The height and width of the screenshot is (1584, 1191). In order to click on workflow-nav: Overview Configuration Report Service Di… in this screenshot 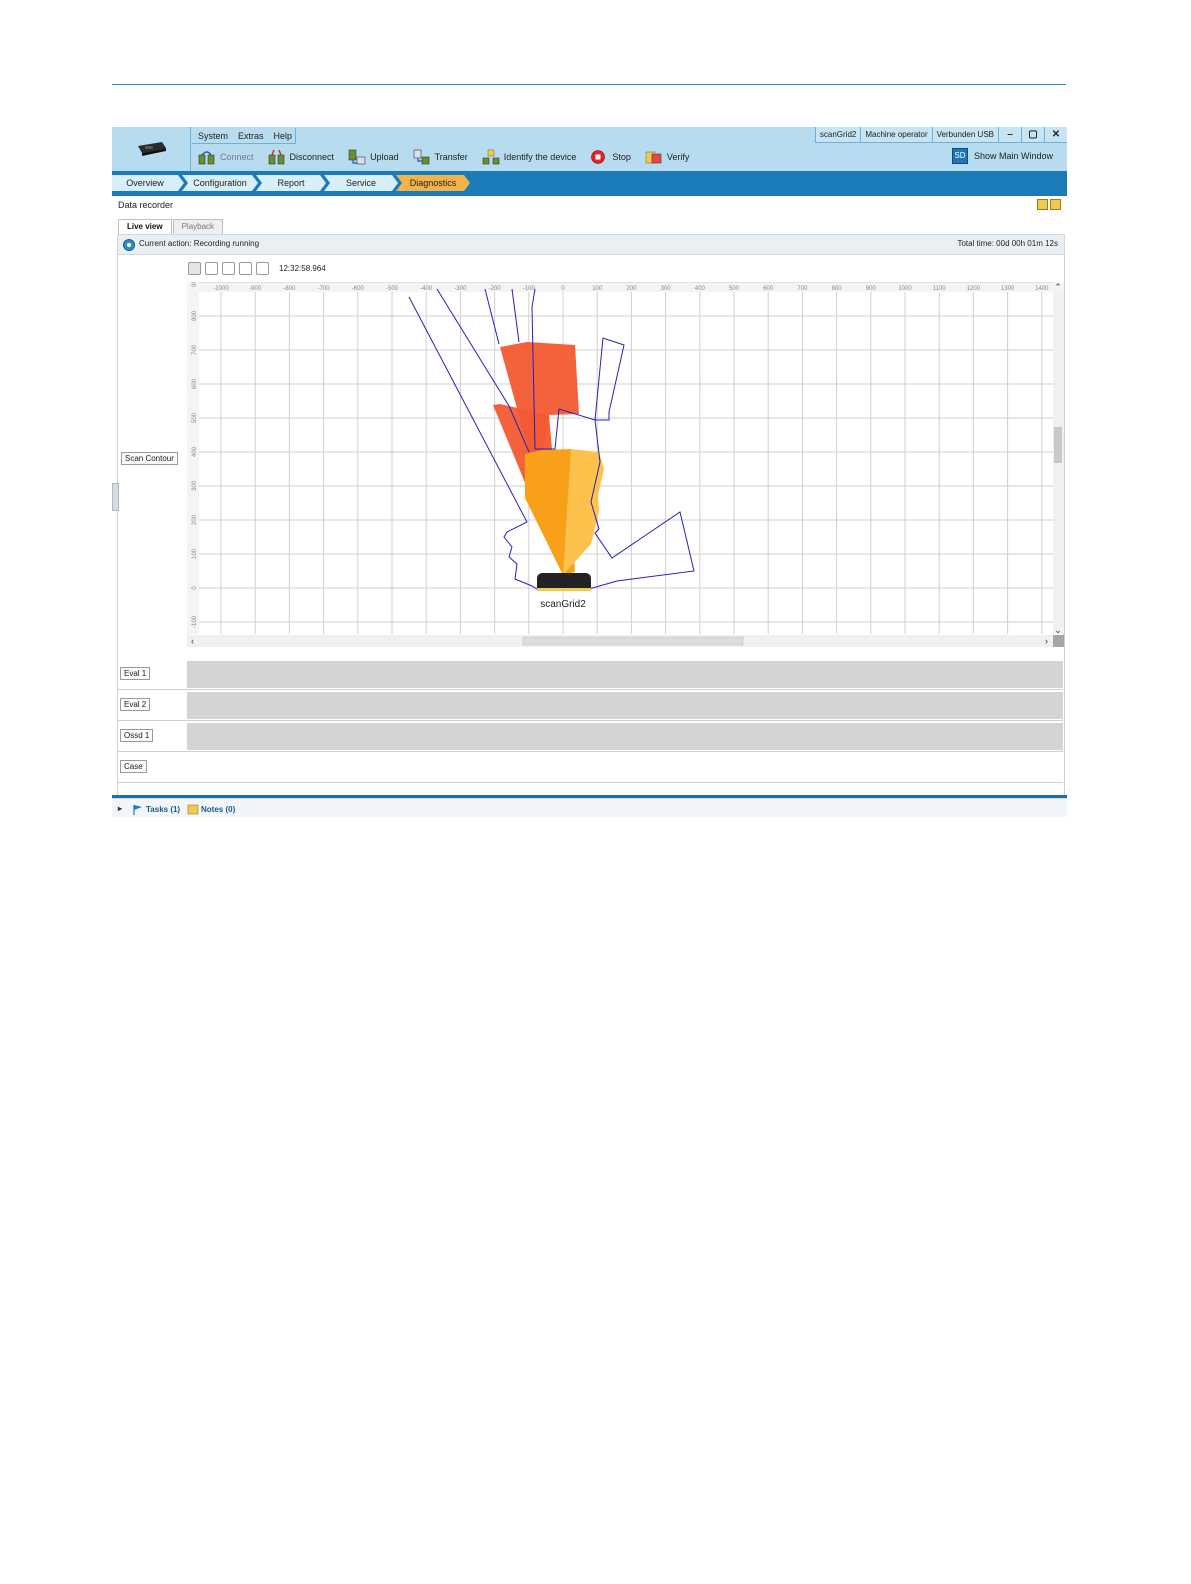, I will do `click(589, 183)`.